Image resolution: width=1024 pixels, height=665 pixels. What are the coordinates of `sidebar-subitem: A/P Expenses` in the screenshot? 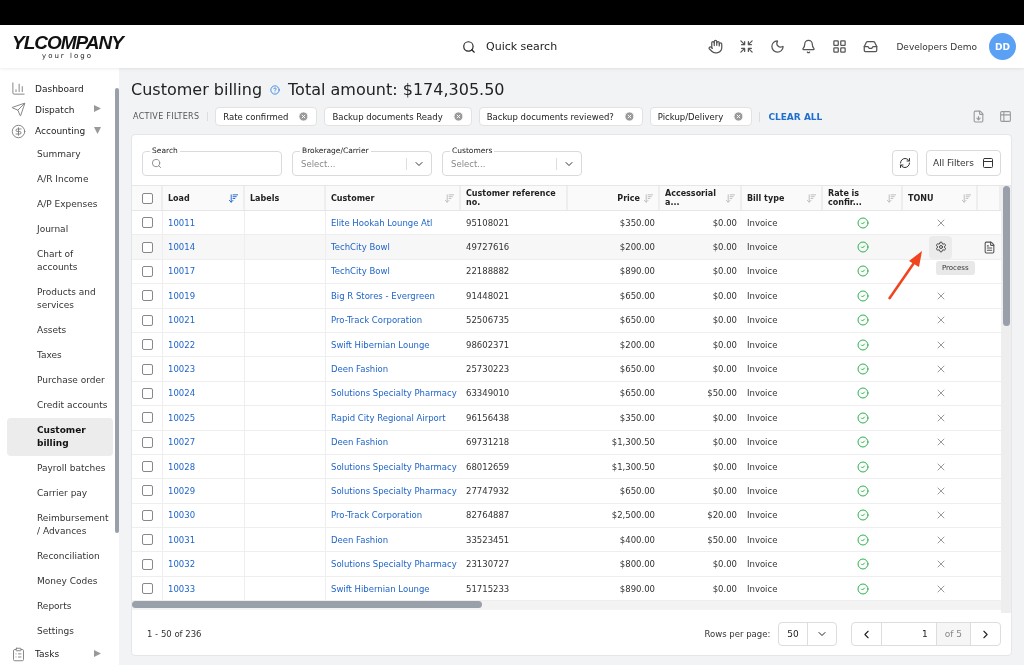 It's located at (60, 204).